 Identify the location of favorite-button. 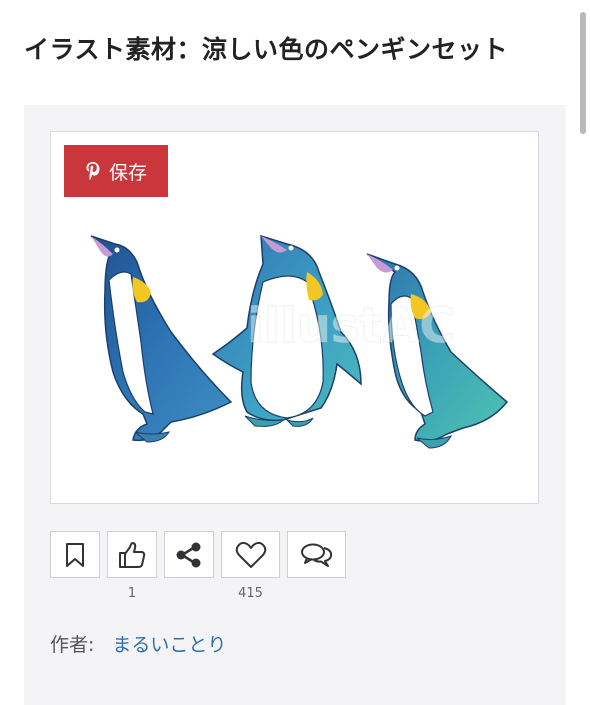
(250, 554).